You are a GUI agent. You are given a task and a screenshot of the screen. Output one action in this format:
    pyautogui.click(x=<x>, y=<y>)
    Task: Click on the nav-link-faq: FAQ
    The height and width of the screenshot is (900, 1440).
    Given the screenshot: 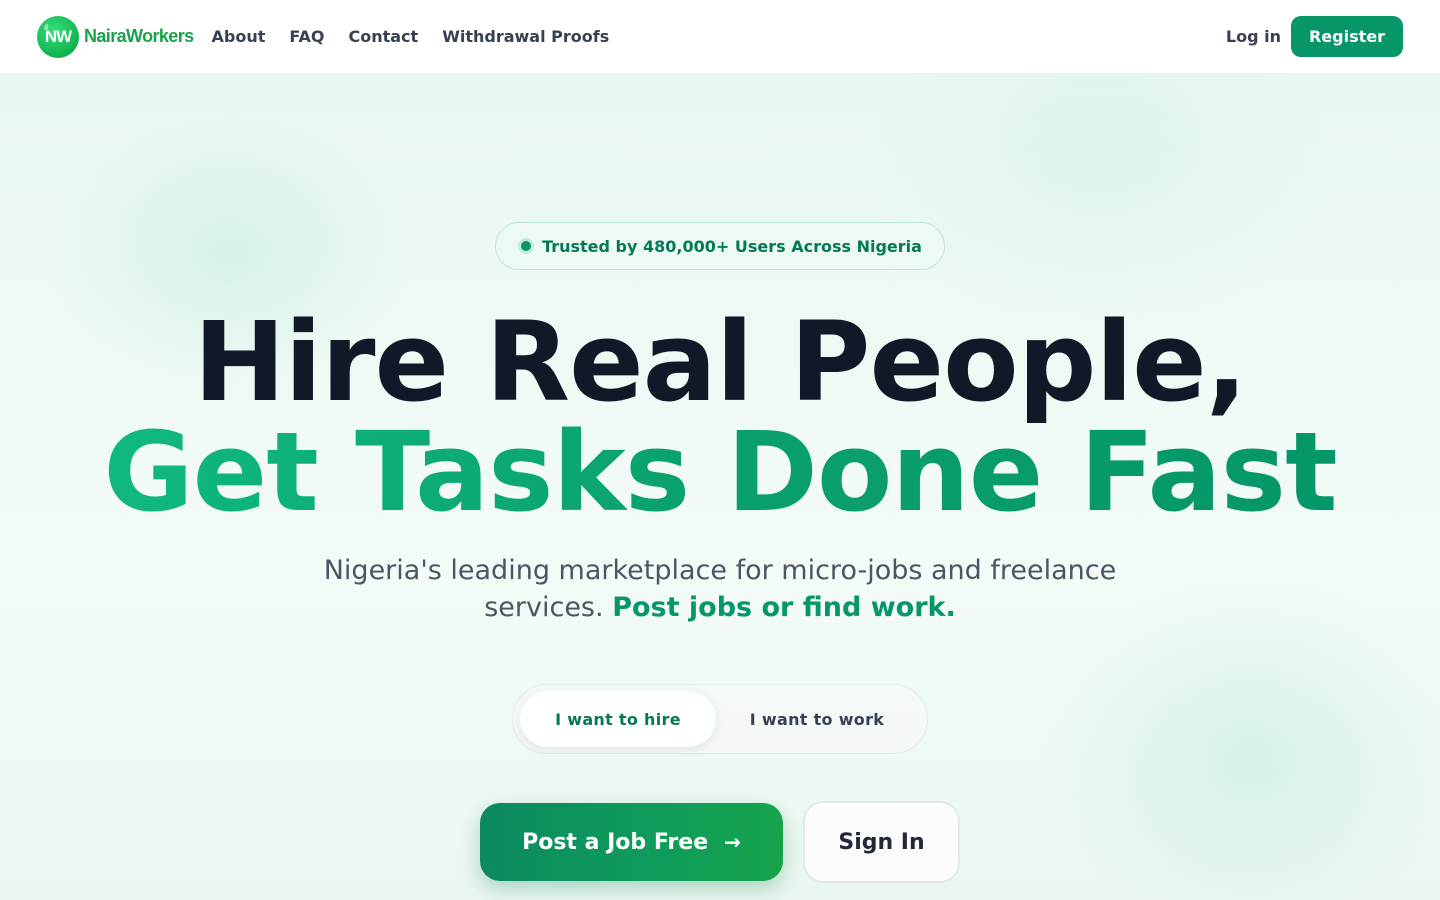 What is the action you would take?
    pyautogui.click(x=306, y=36)
    